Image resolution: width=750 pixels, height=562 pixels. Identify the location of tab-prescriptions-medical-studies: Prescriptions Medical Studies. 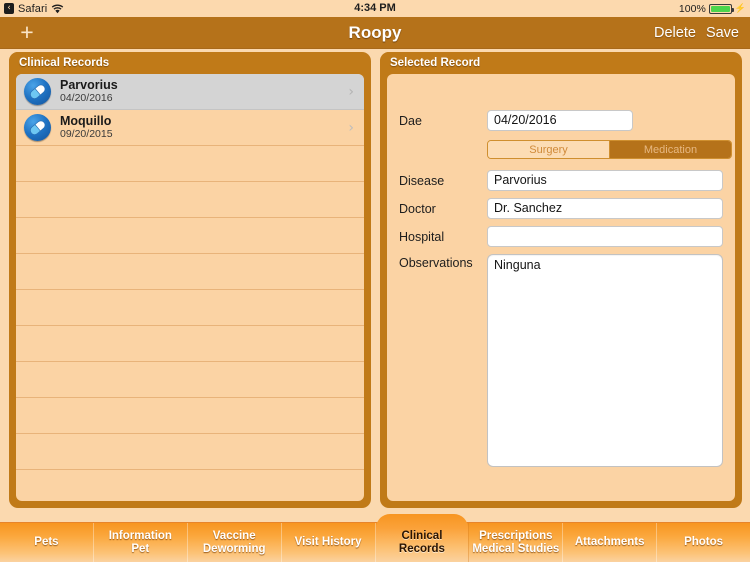
(516, 542).